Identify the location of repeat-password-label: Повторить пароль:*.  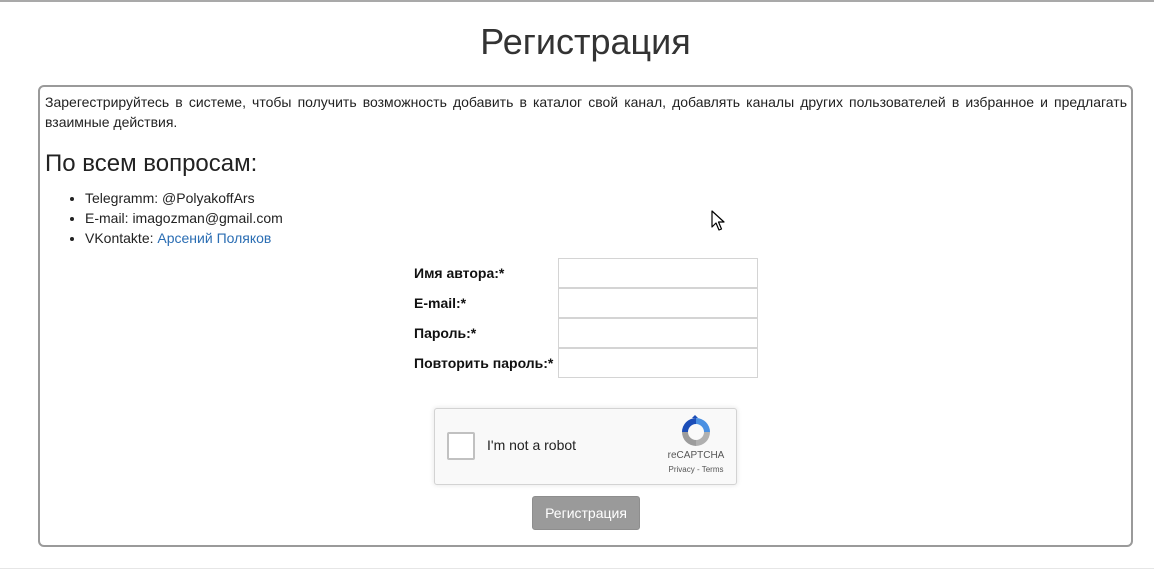
(484, 363).